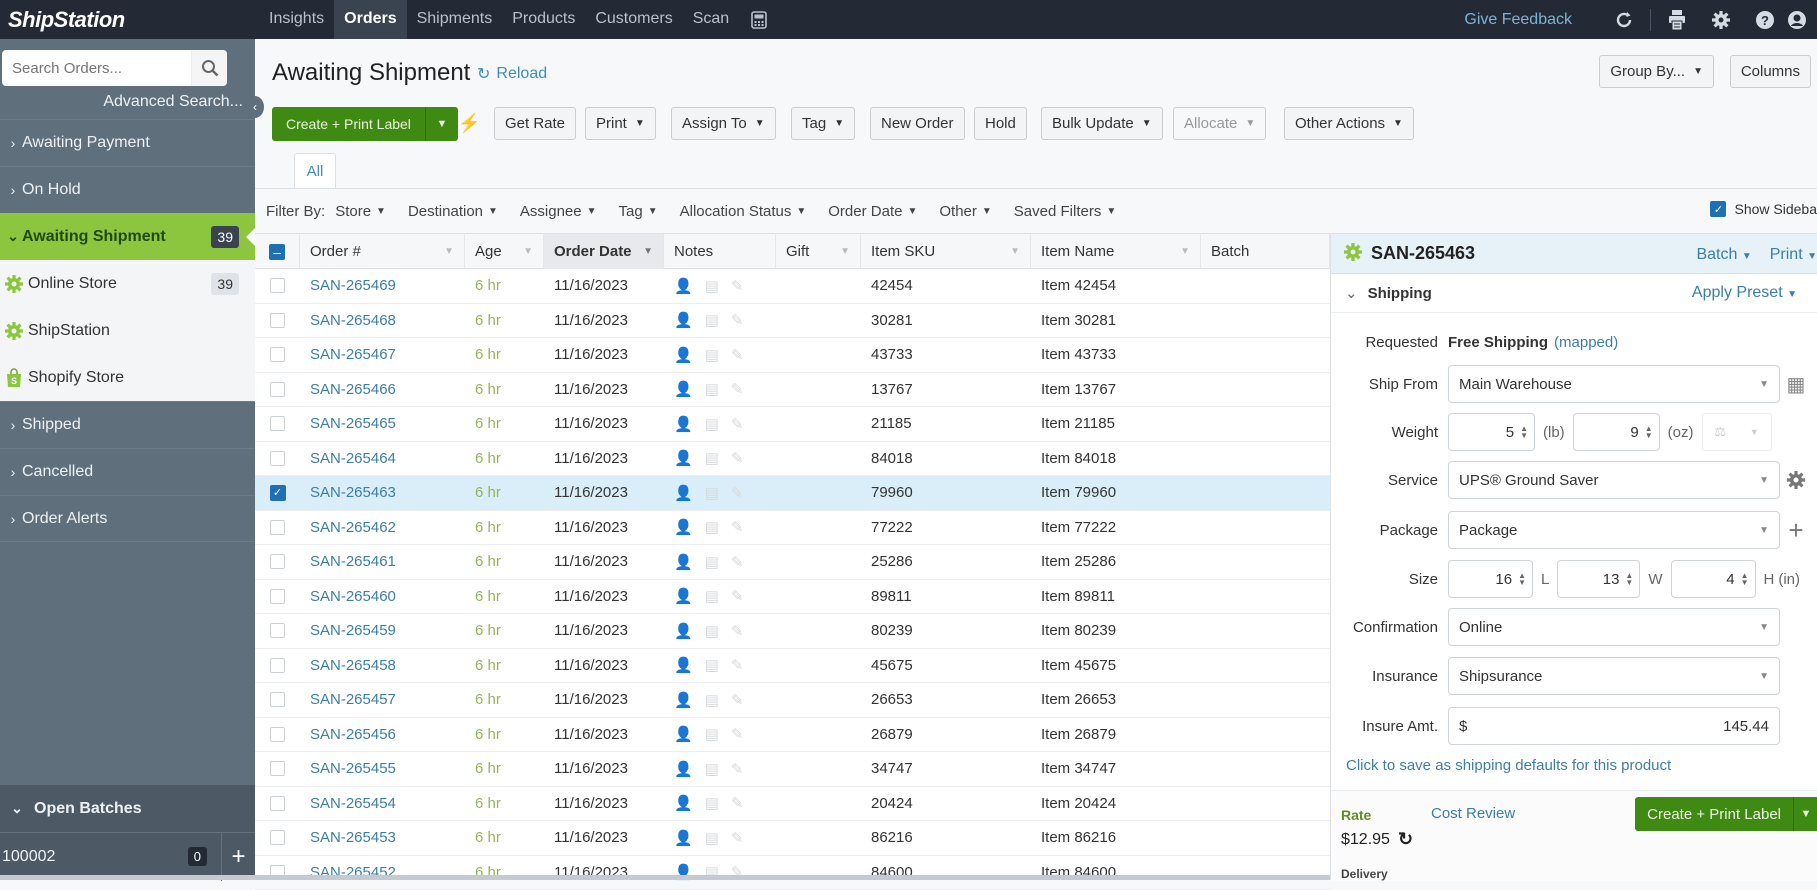  I want to click on filter-destination: Destination▼, so click(453, 211).